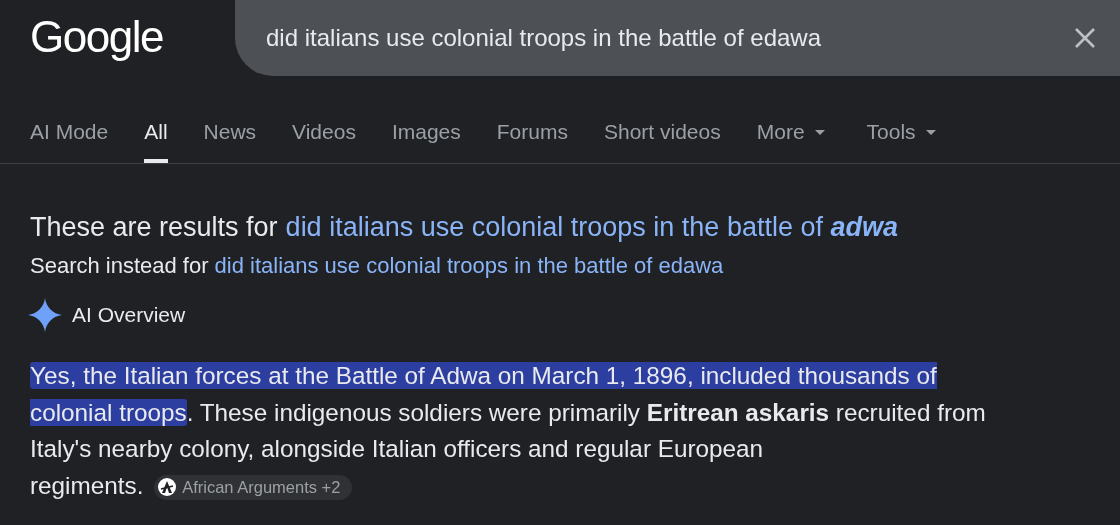 The image size is (1120, 525). What do you see at coordinates (532, 141) in the screenshot?
I see `tab: Forums` at bounding box center [532, 141].